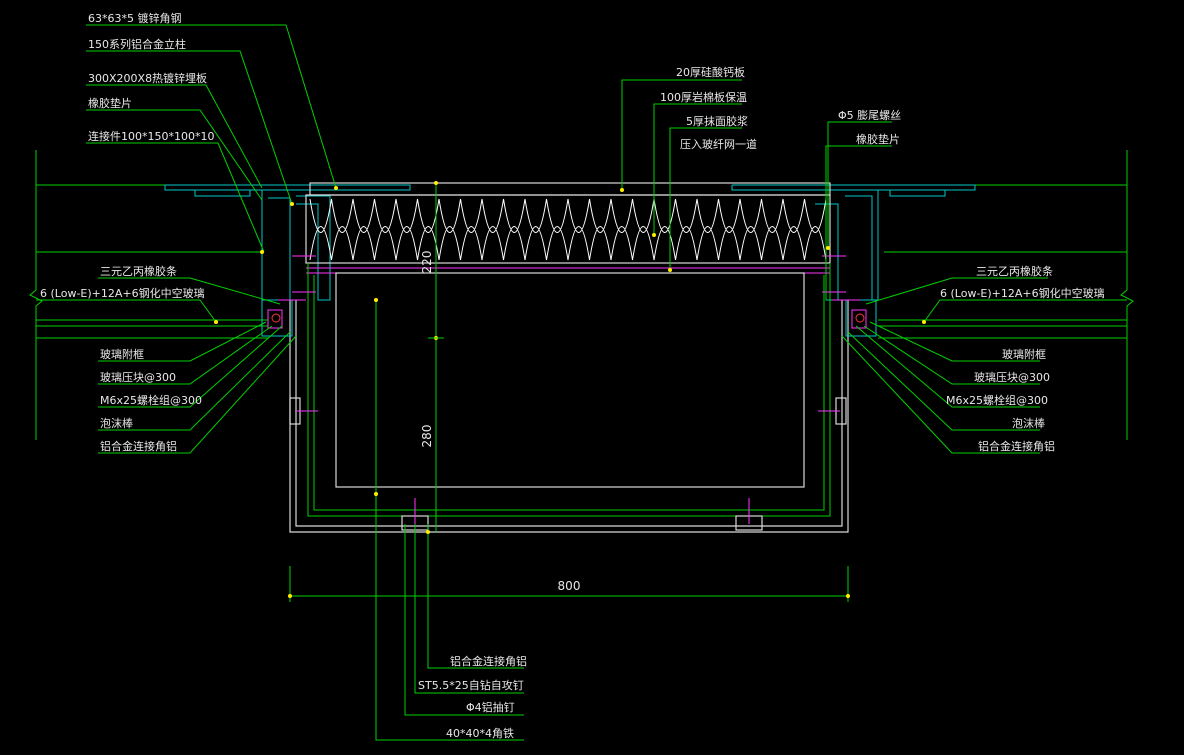 The image size is (1184, 755). I want to click on label-bolt-left: M6x25螺栓组@300, so click(151, 400).